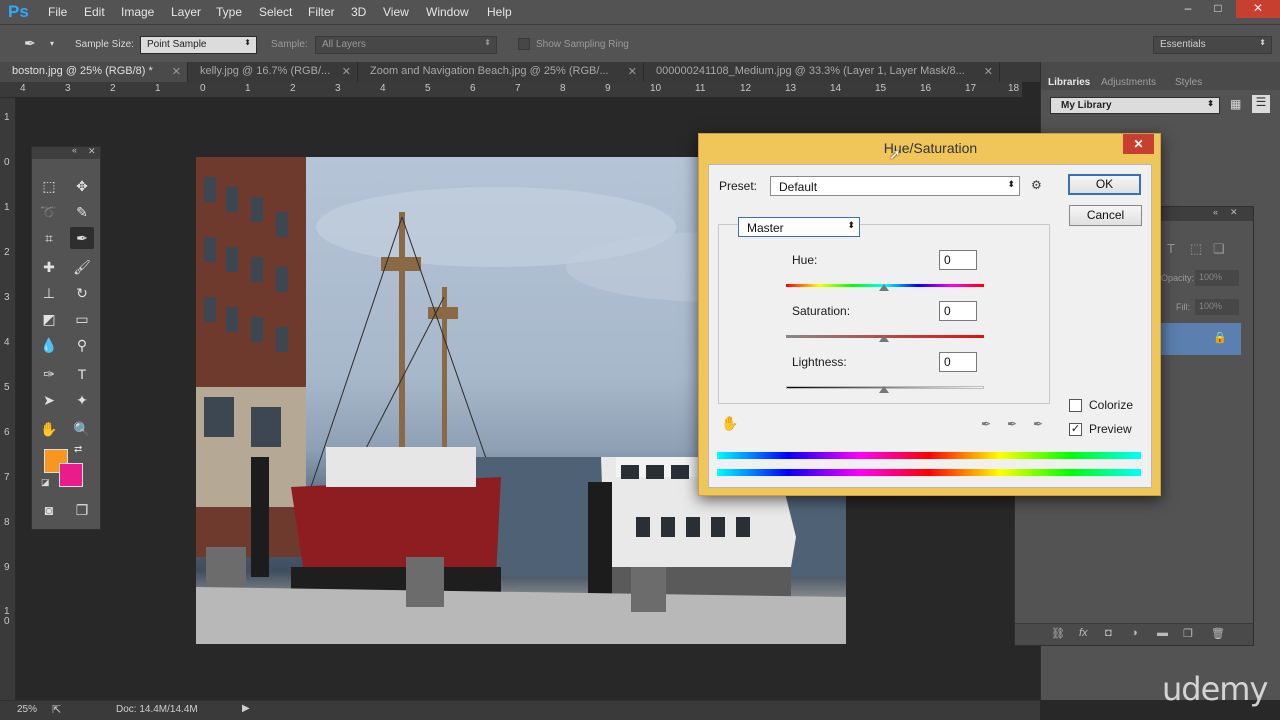  What do you see at coordinates (524, 44) in the screenshot?
I see `show-ring-checkbox` at bounding box center [524, 44].